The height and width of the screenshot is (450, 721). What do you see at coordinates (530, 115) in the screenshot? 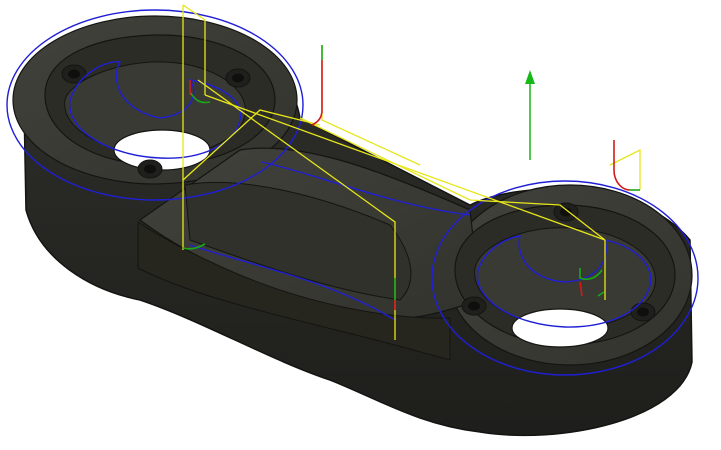
I see `tool-axis-arrow-icon` at bounding box center [530, 115].